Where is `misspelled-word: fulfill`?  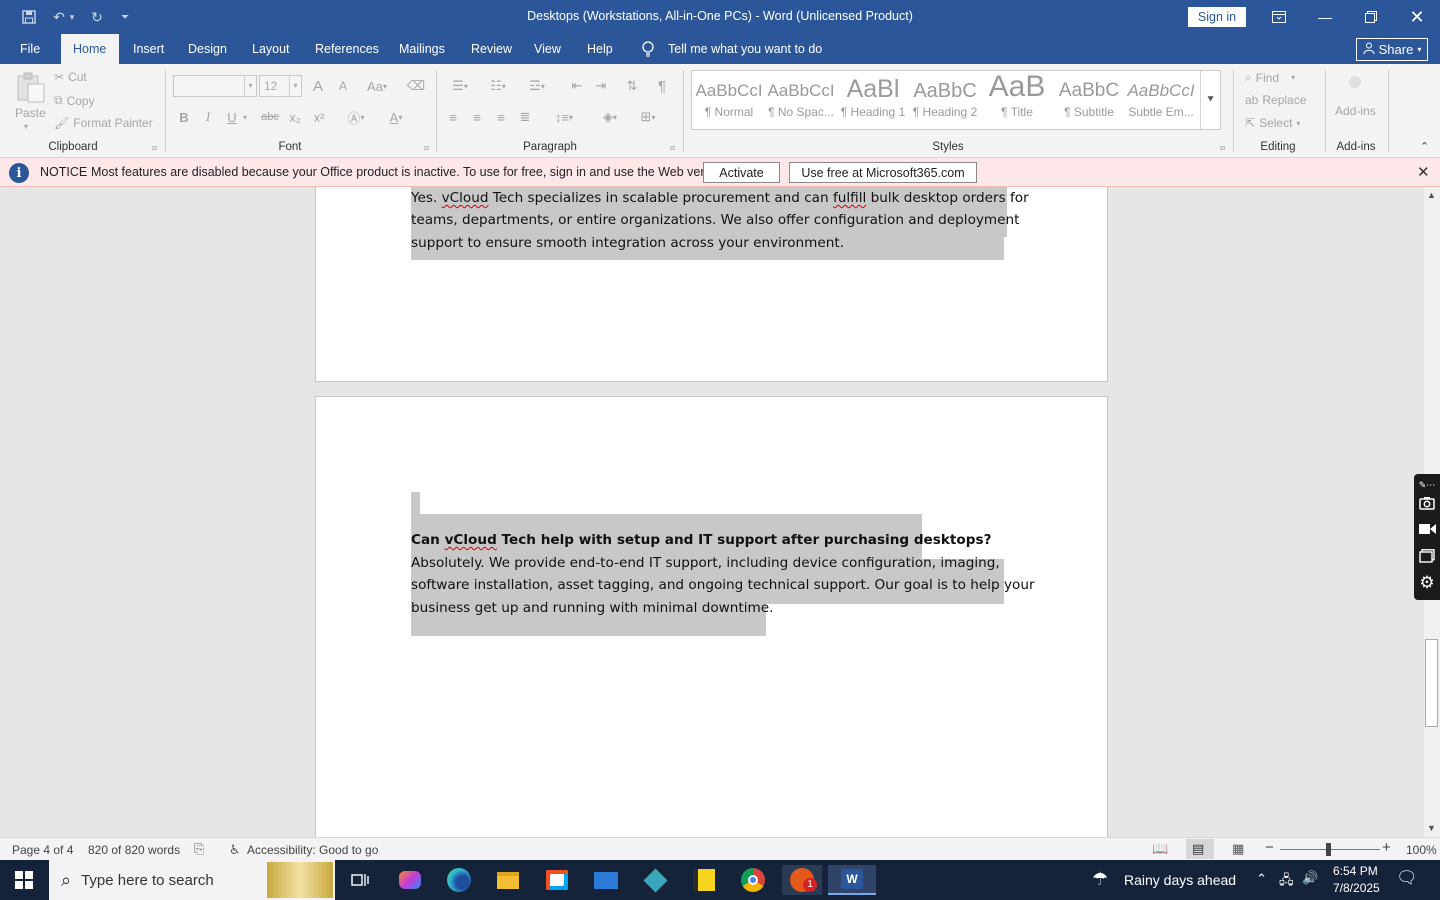
misspelled-word: fulfill is located at coordinates (849, 198).